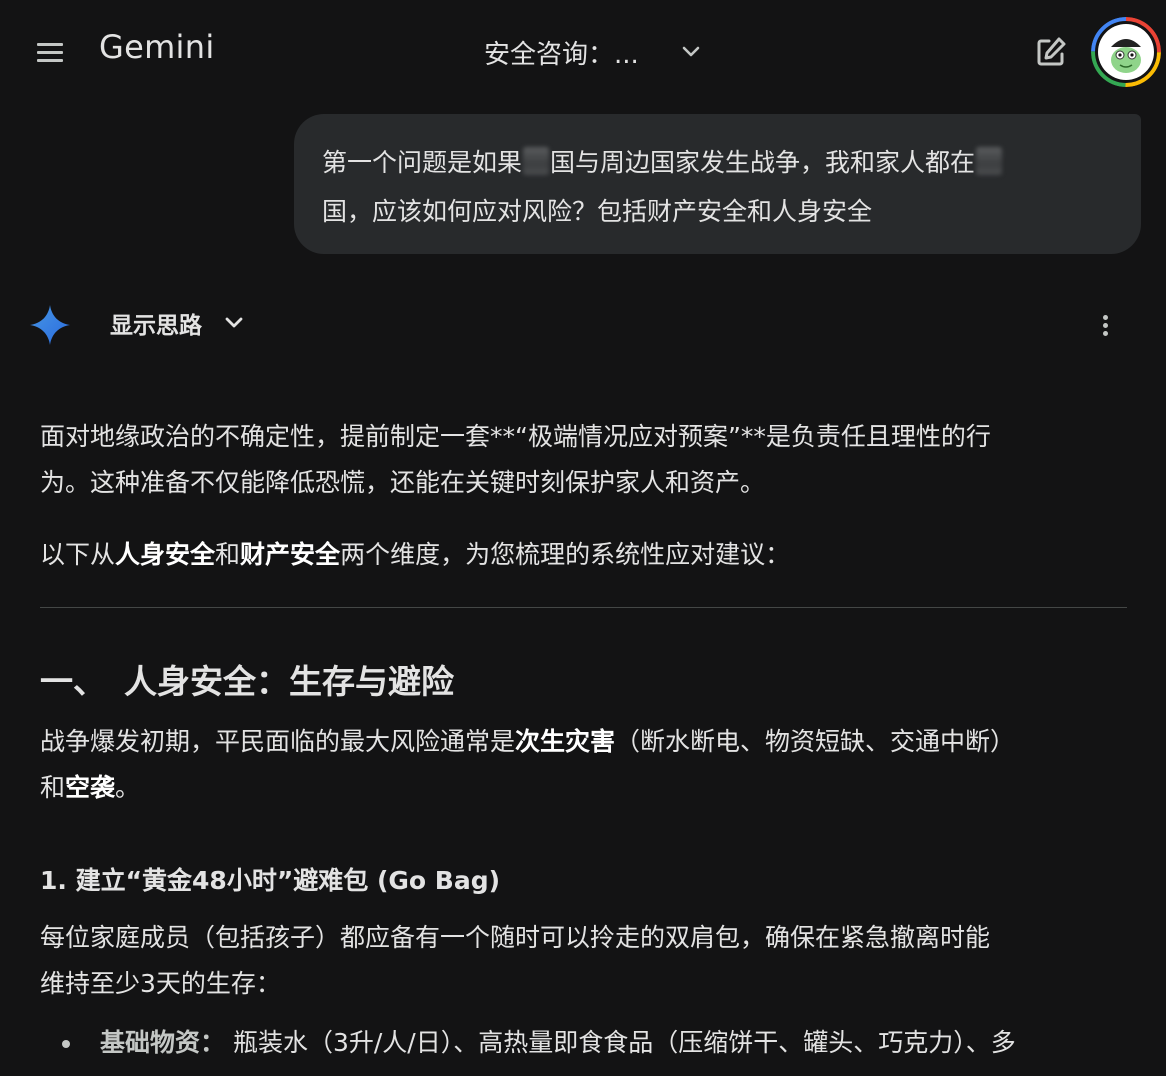  Describe the element at coordinates (1051, 52) in the screenshot. I see `edit-icon` at that location.